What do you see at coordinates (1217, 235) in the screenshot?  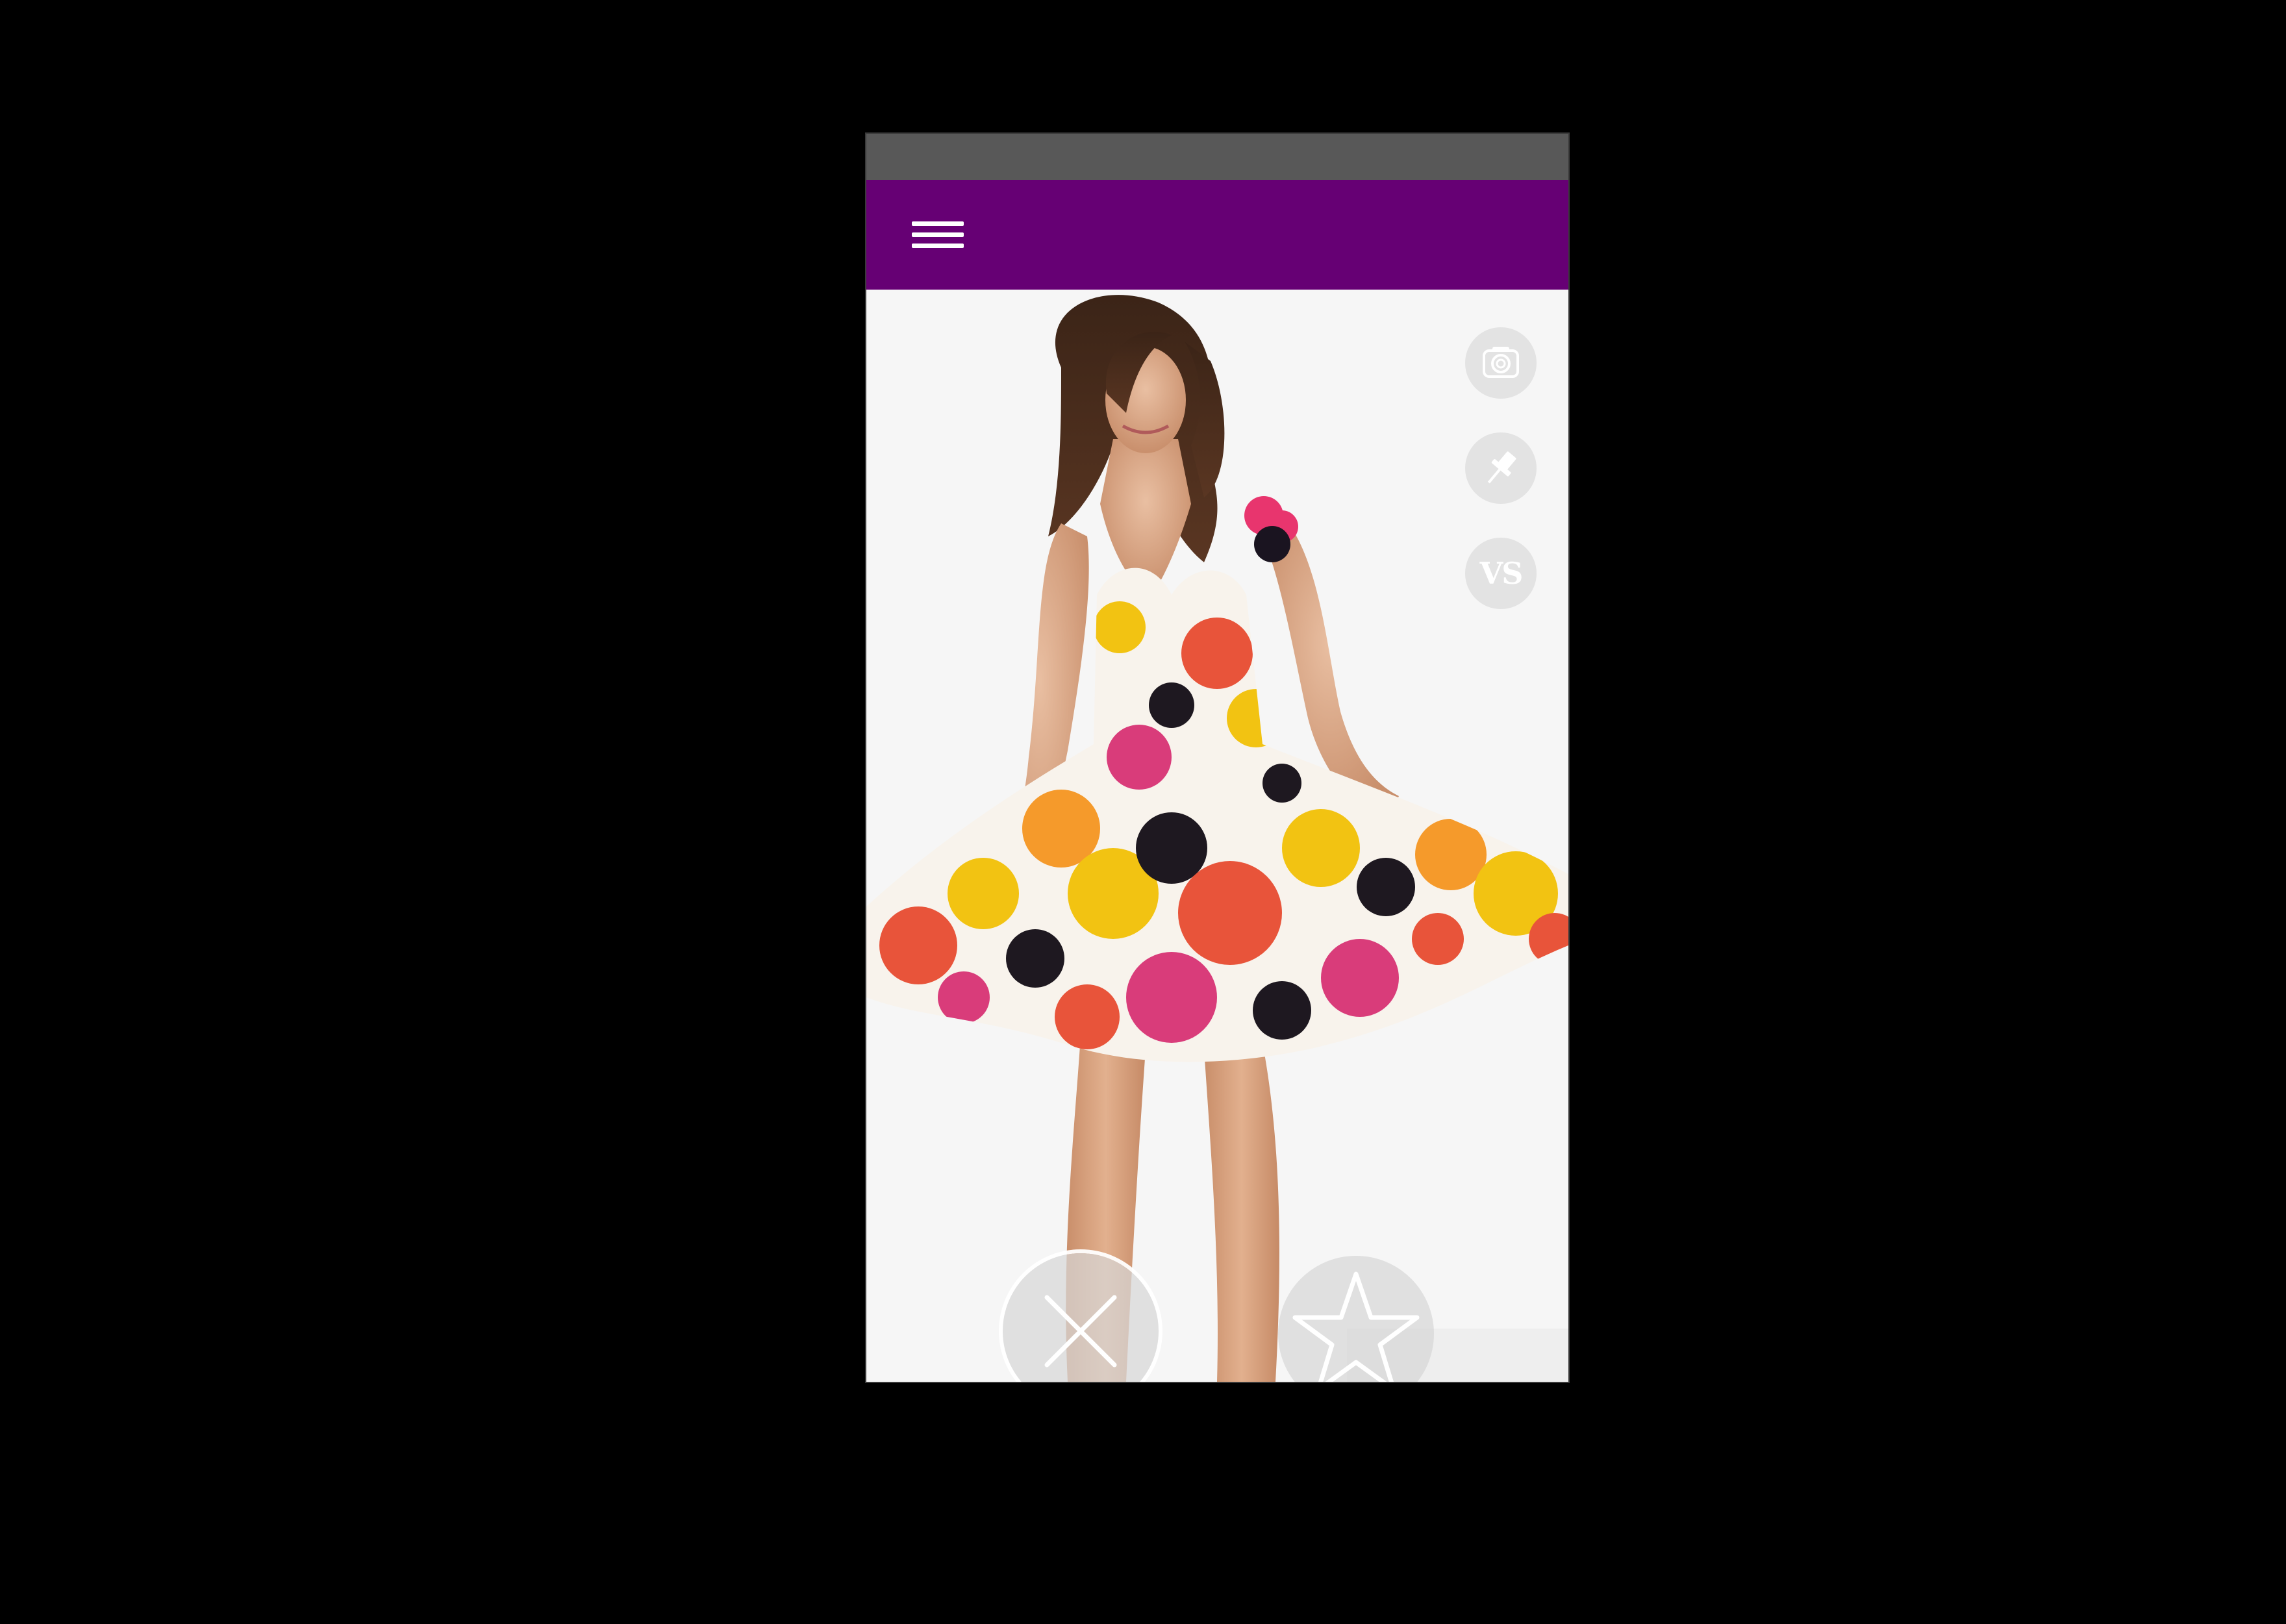 I see `app-bar` at bounding box center [1217, 235].